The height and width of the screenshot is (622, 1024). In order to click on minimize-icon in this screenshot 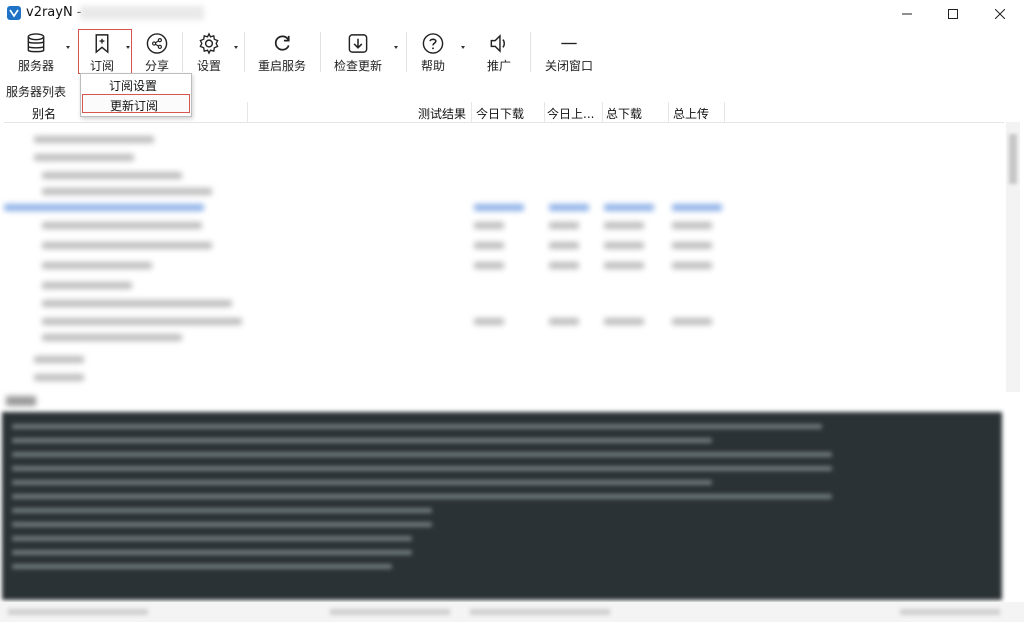, I will do `click(907, 14)`.